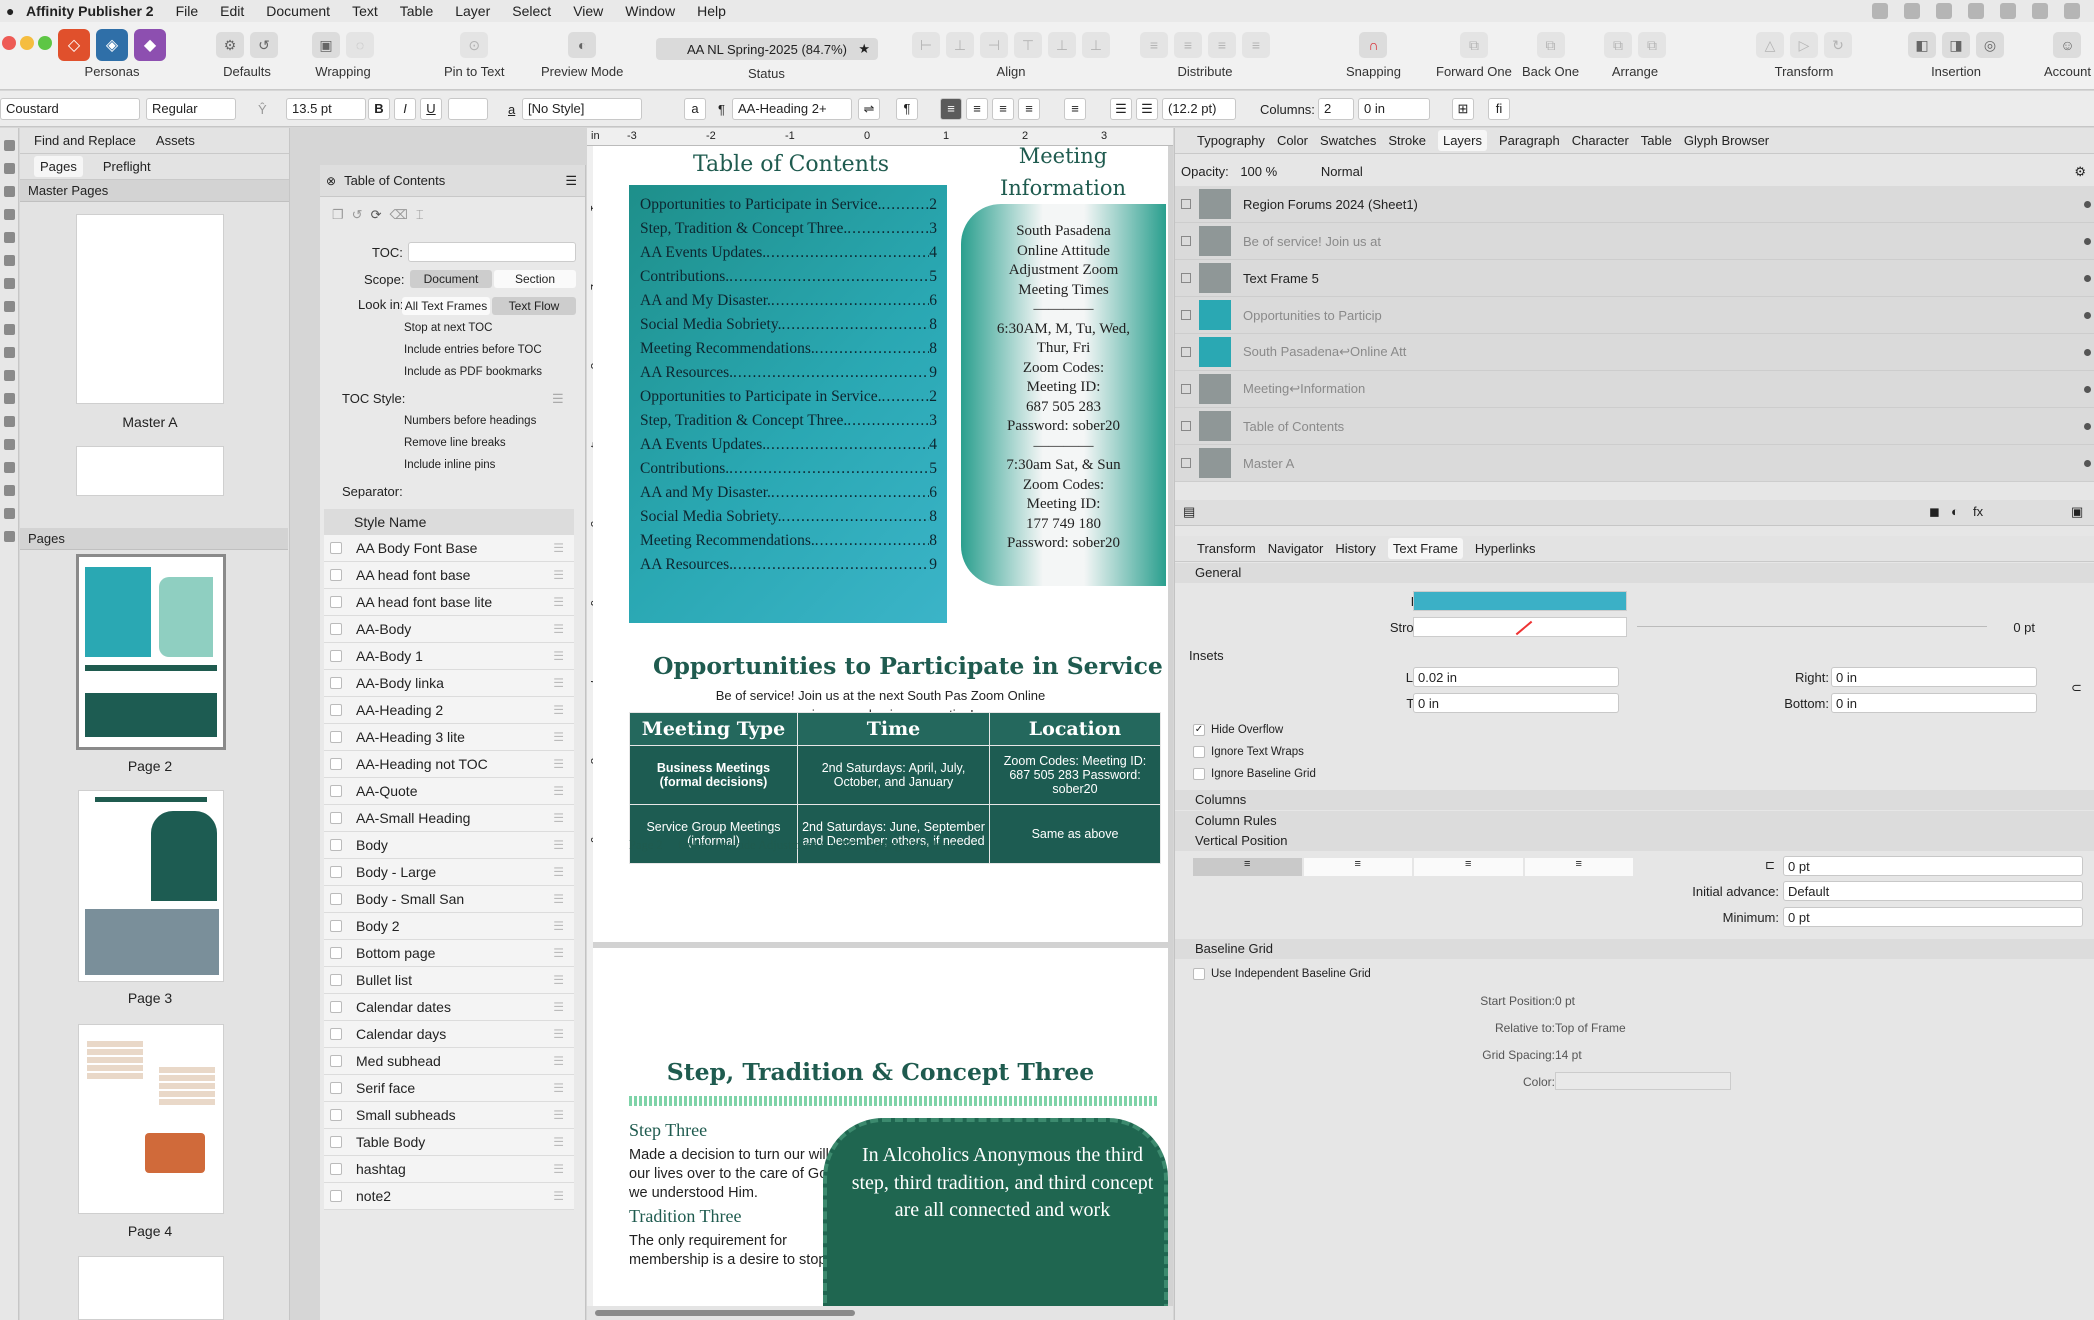  I want to click on designer-persona-icon: ◇, so click(74, 45).